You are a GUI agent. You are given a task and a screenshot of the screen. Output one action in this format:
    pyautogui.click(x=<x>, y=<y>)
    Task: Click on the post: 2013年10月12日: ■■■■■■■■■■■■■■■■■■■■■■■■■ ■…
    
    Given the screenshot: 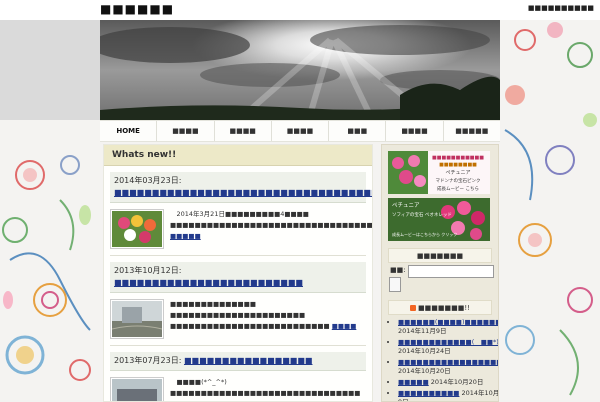 What is the action you would take?
    pyautogui.click(x=238, y=304)
    